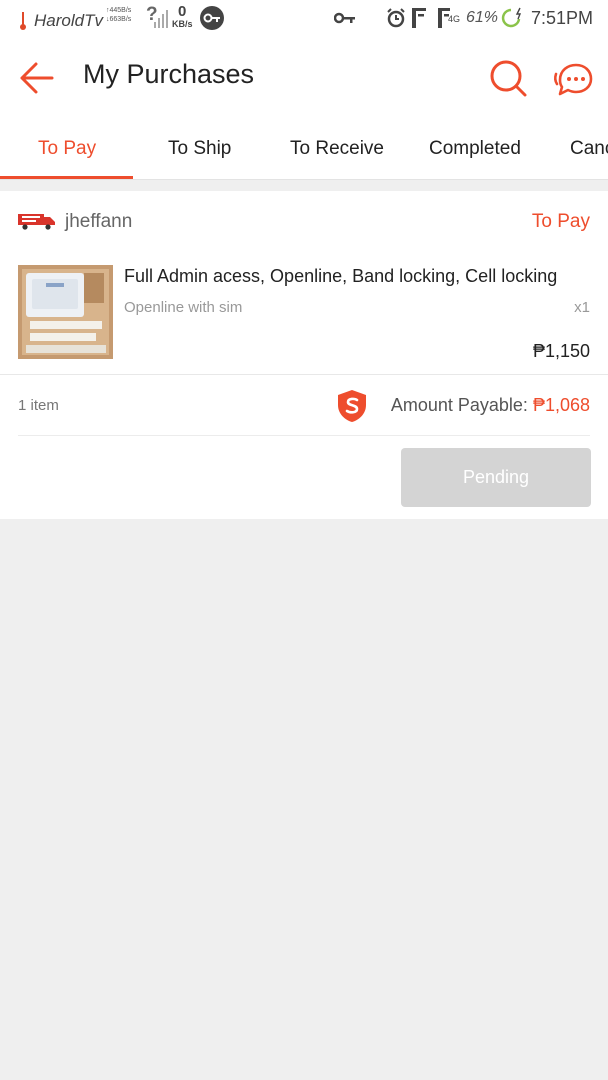  What do you see at coordinates (182, 11) in the screenshot?
I see `data-rate-value: 0` at bounding box center [182, 11].